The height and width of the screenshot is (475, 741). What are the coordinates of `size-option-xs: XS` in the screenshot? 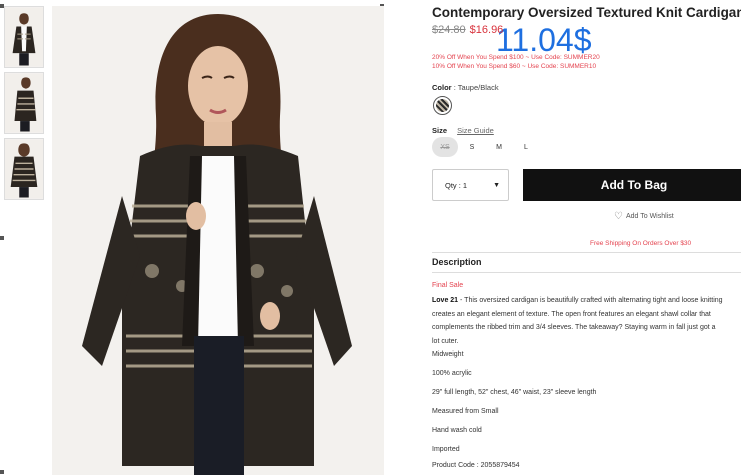 It's located at (445, 147).